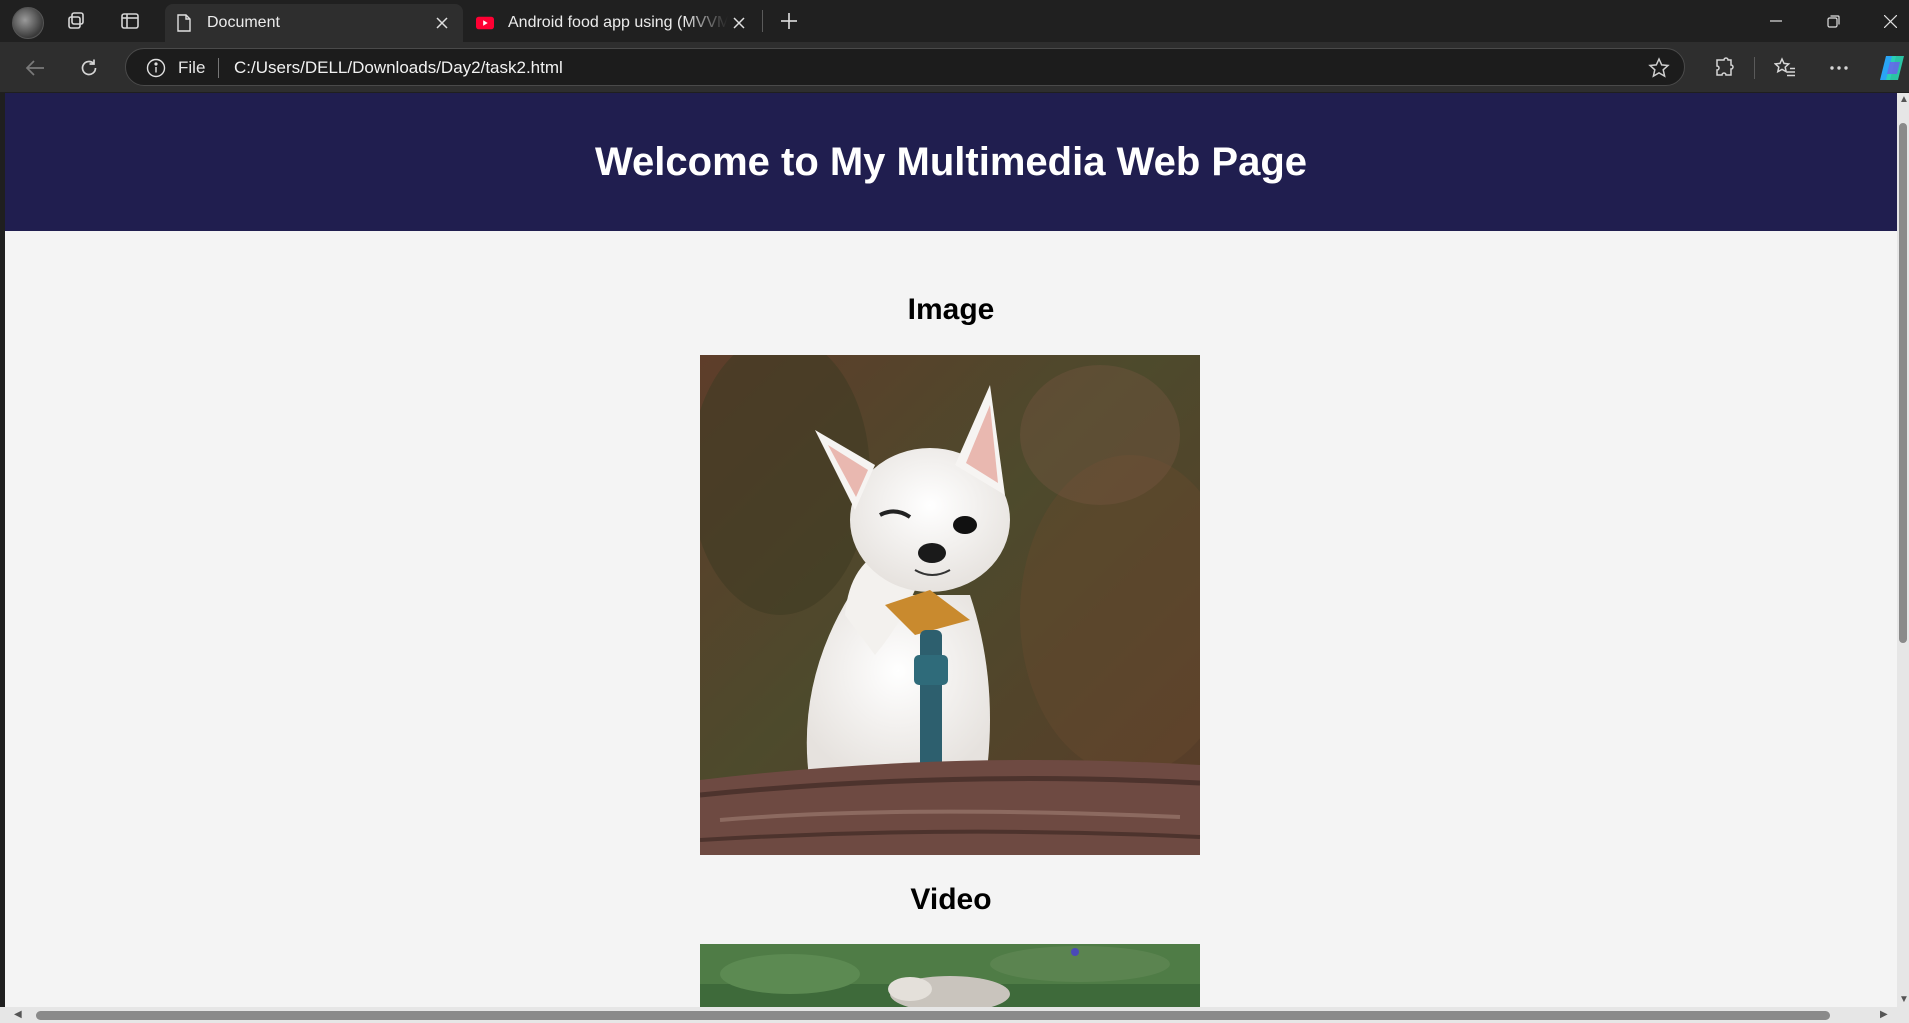 The height and width of the screenshot is (1023, 1909). What do you see at coordinates (1754, 68) in the screenshot?
I see `toolbar-divider` at bounding box center [1754, 68].